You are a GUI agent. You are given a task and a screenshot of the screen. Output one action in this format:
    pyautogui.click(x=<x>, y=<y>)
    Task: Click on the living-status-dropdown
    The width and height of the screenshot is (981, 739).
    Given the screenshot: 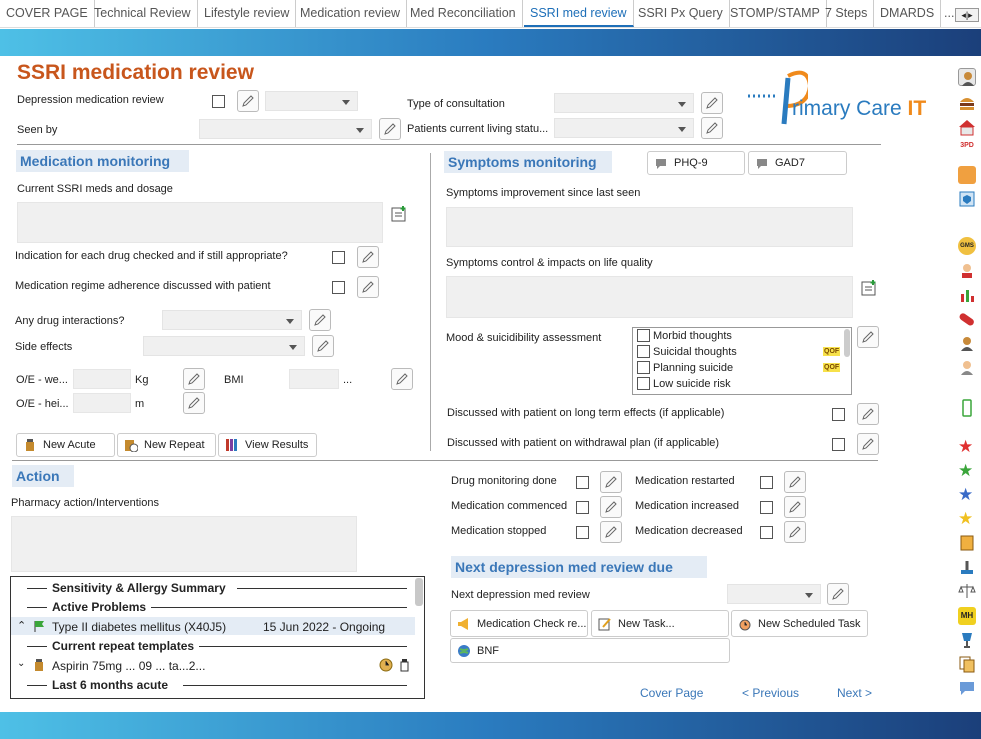 What is the action you would take?
    pyautogui.click(x=624, y=128)
    